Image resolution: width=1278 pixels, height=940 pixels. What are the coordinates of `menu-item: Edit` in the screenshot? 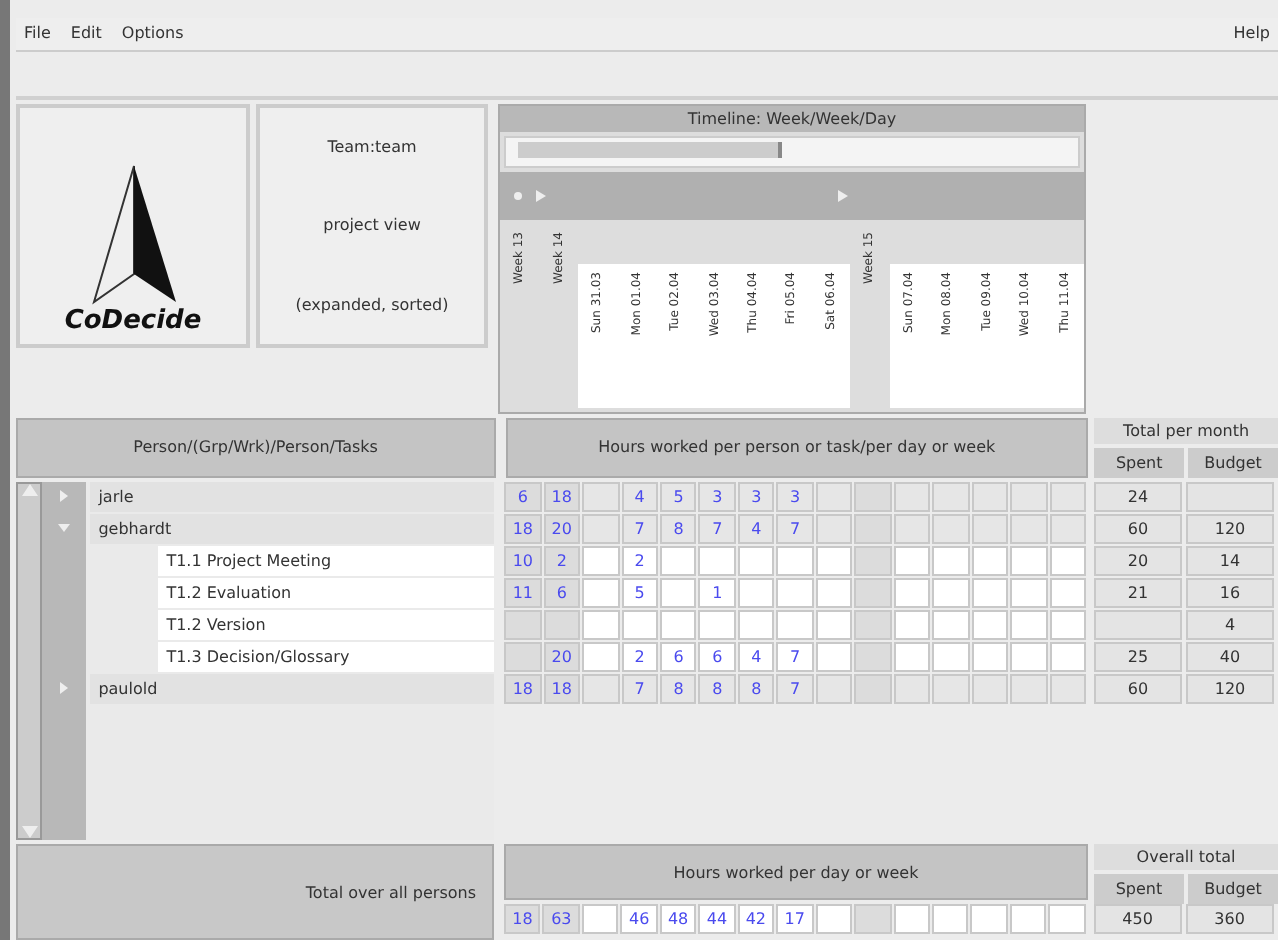 It's located at (86, 33).